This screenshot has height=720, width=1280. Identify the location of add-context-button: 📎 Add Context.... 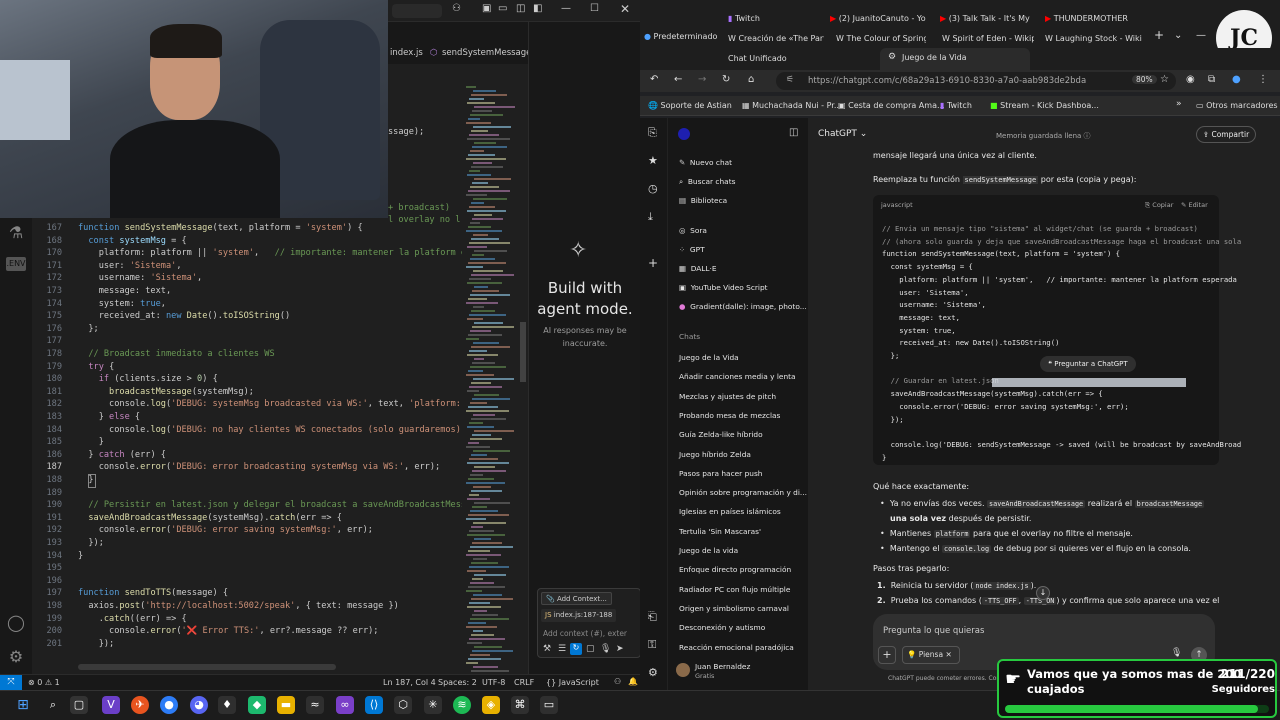
(576, 598).